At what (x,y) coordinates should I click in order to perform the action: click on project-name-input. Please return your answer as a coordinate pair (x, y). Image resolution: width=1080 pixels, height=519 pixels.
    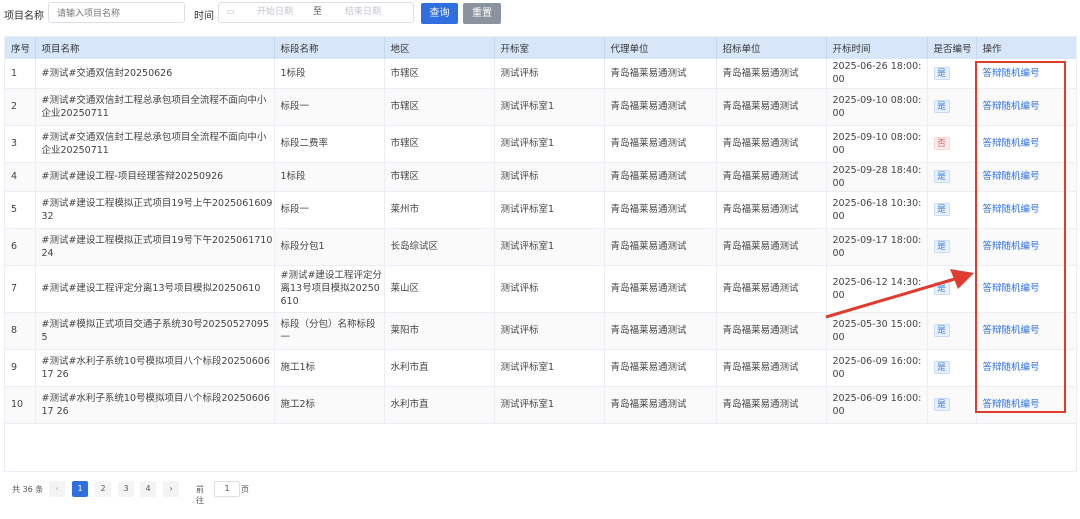
    Looking at the image, I should click on (116, 12).